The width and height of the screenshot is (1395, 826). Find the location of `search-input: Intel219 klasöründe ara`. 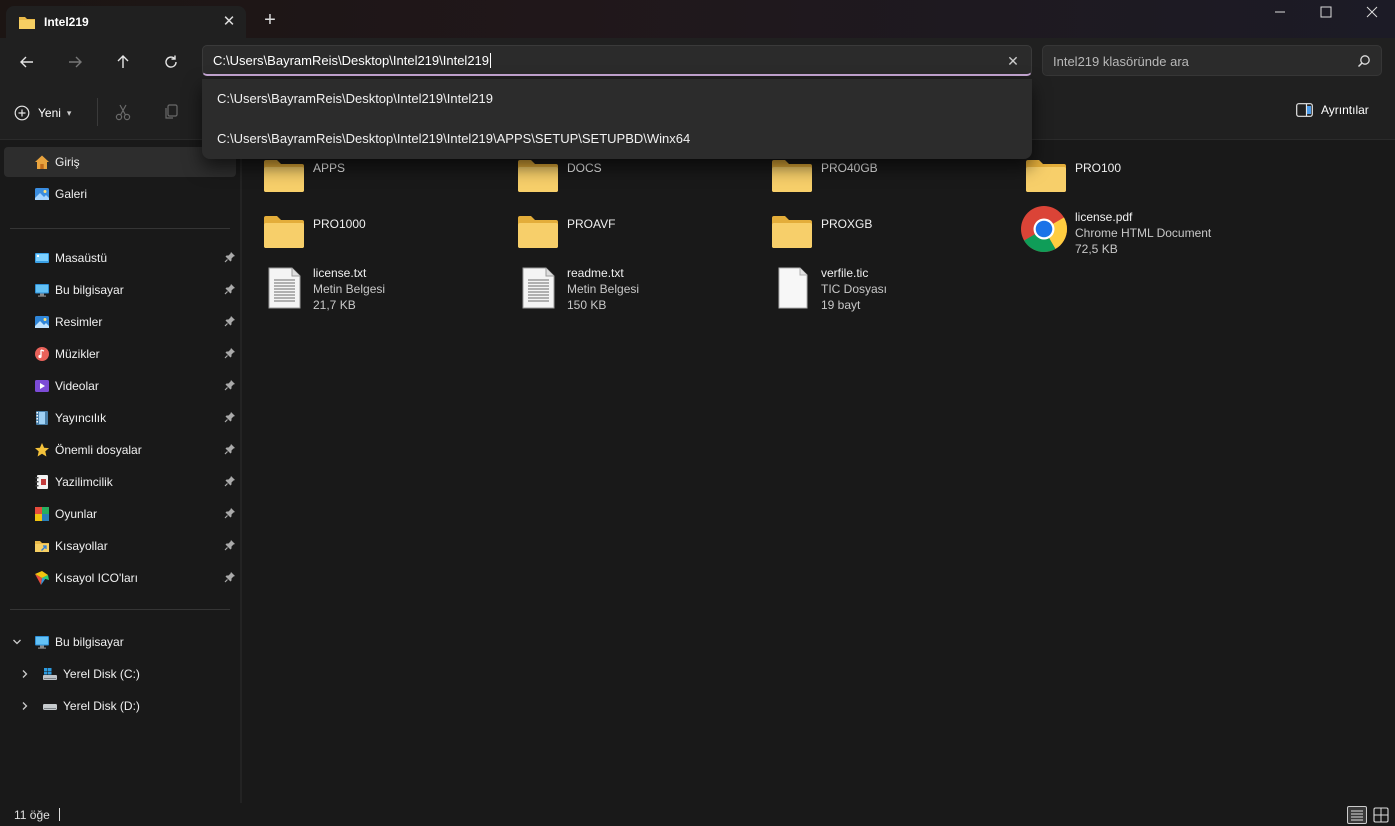

search-input: Intel219 klasöründe ara is located at coordinates (1121, 61).